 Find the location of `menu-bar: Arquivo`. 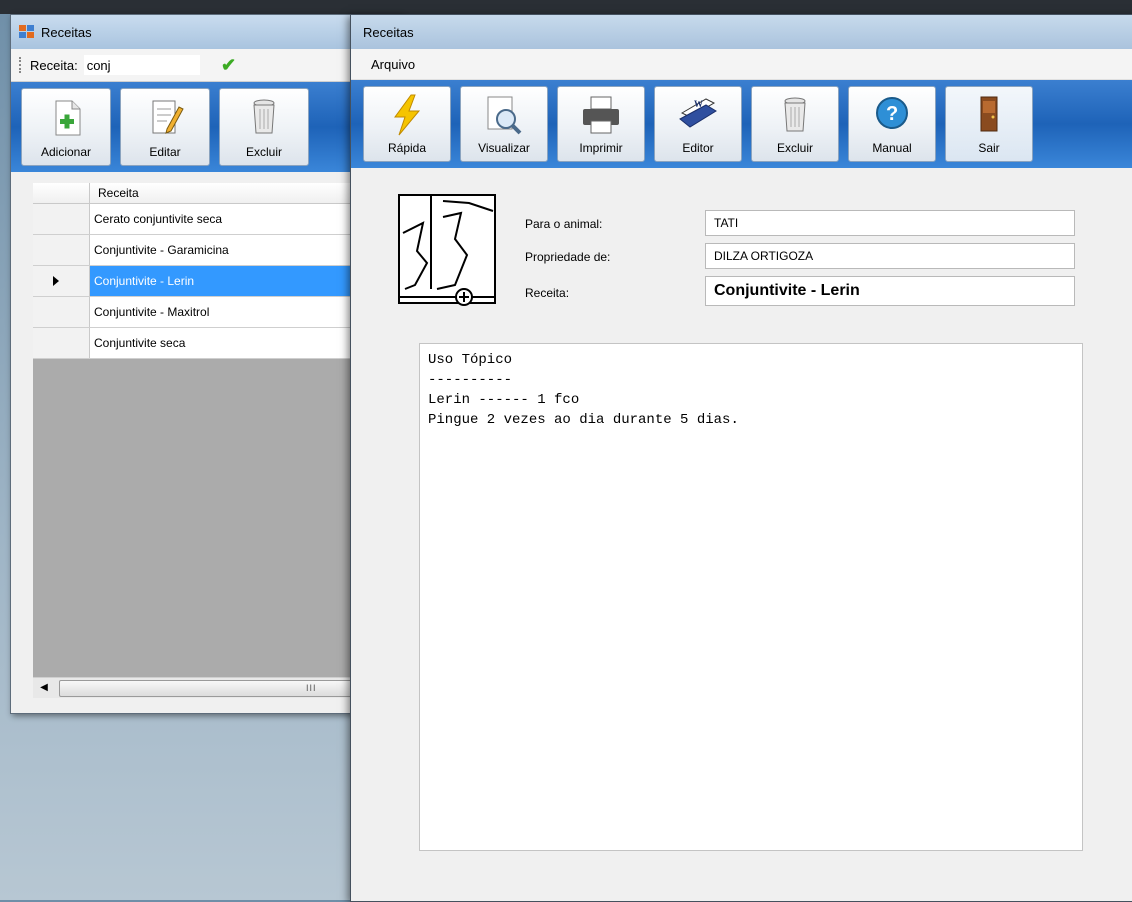

menu-bar: Arquivo is located at coordinates (741, 64).